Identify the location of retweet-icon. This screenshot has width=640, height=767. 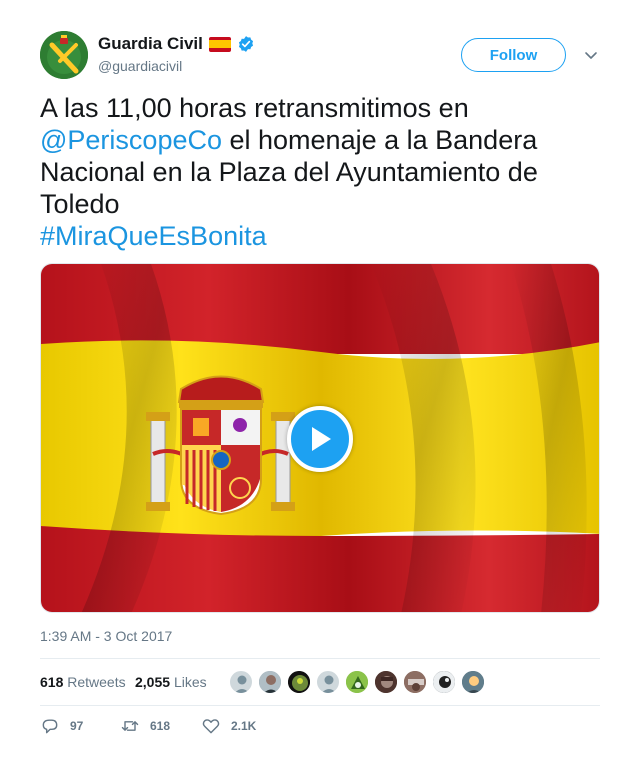
(130, 726).